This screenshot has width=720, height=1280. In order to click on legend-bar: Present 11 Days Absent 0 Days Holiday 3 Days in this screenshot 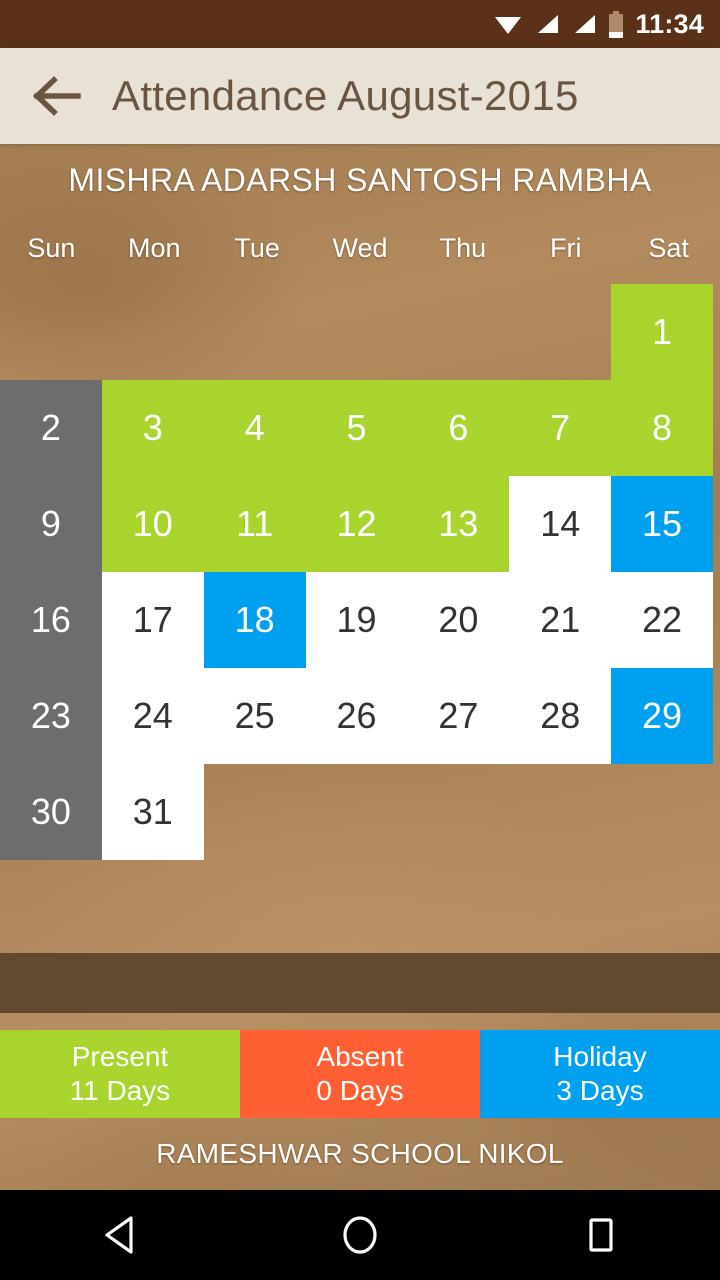, I will do `click(360, 1074)`.